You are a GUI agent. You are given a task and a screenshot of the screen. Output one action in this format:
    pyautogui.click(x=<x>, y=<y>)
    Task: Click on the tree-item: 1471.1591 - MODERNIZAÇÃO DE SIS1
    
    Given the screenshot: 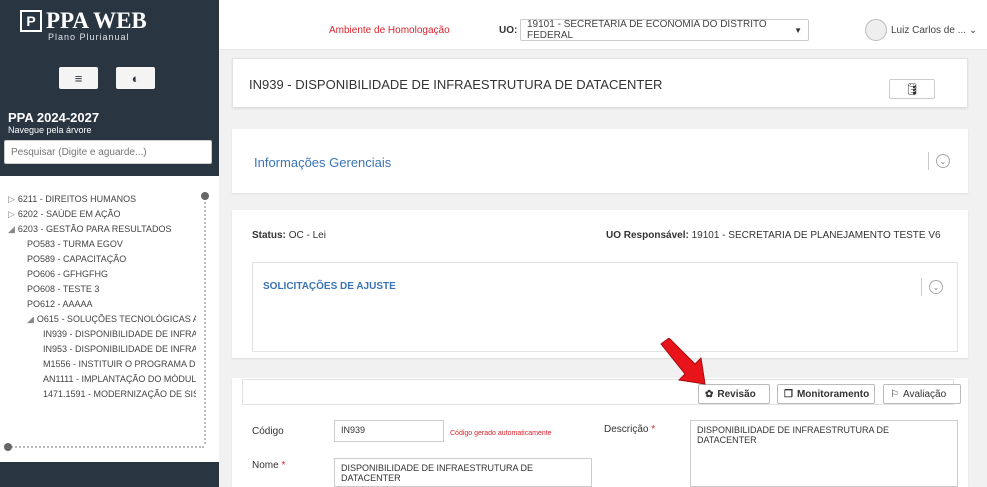 What is the action you would take?
    pyautogui.click(x=119, y=394)
    